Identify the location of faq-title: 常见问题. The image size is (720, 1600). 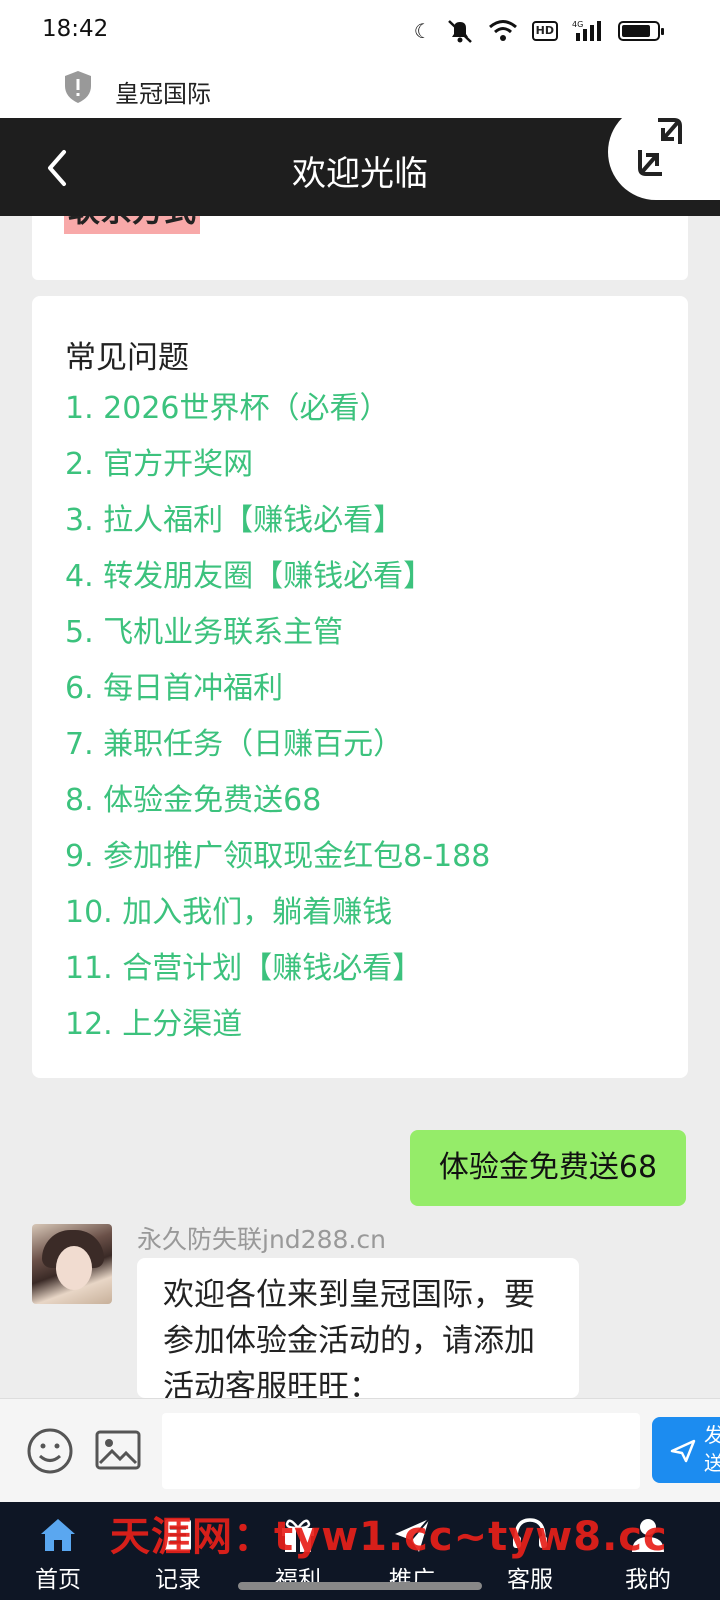
(127, 358).